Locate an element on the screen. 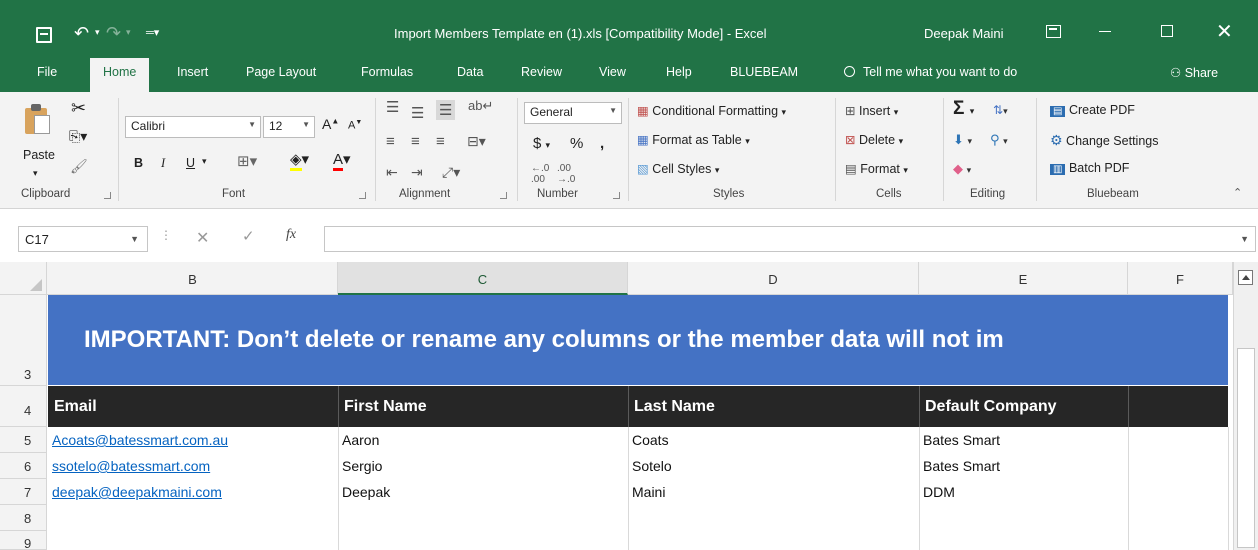 The width and height of the screenshot is (1258, 550). underline-button: U is located at coordinates (190, 163).